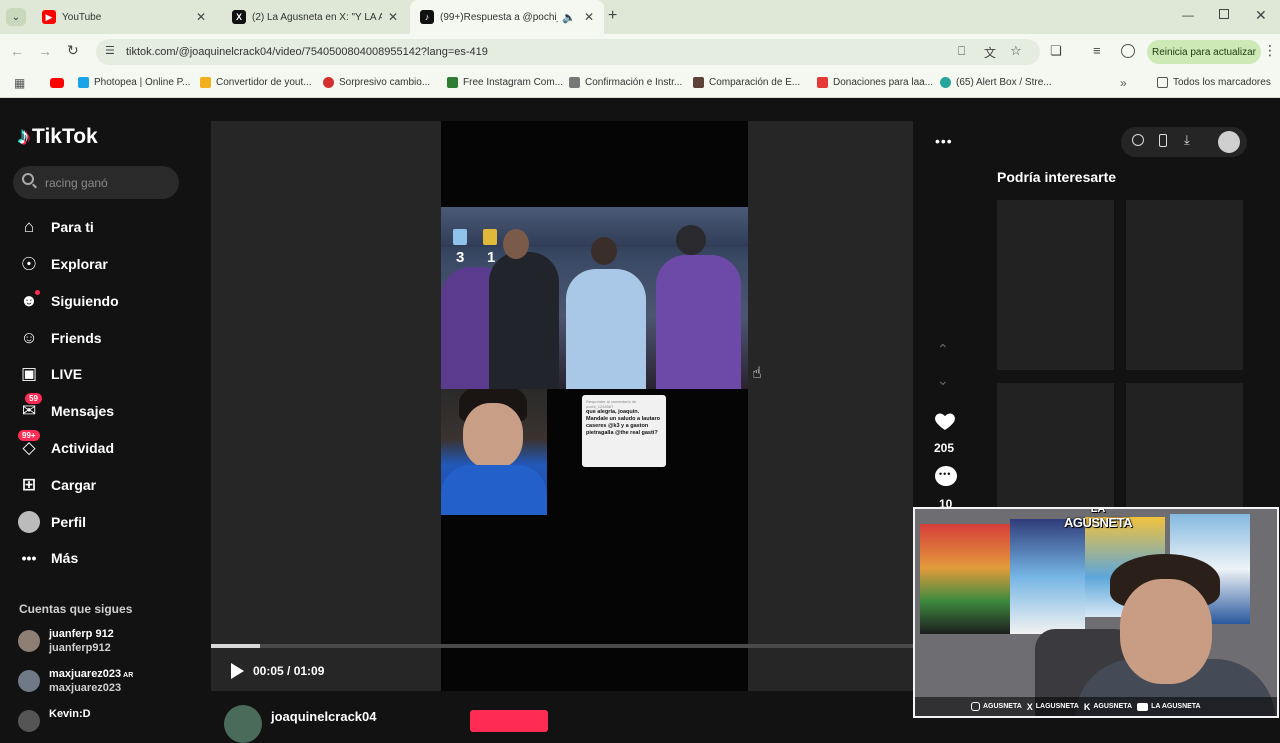 The width and height of the screenshot is (1280, 743). I want to click on nav-para-ti: ⌂ Para ti, so click(56, 227).